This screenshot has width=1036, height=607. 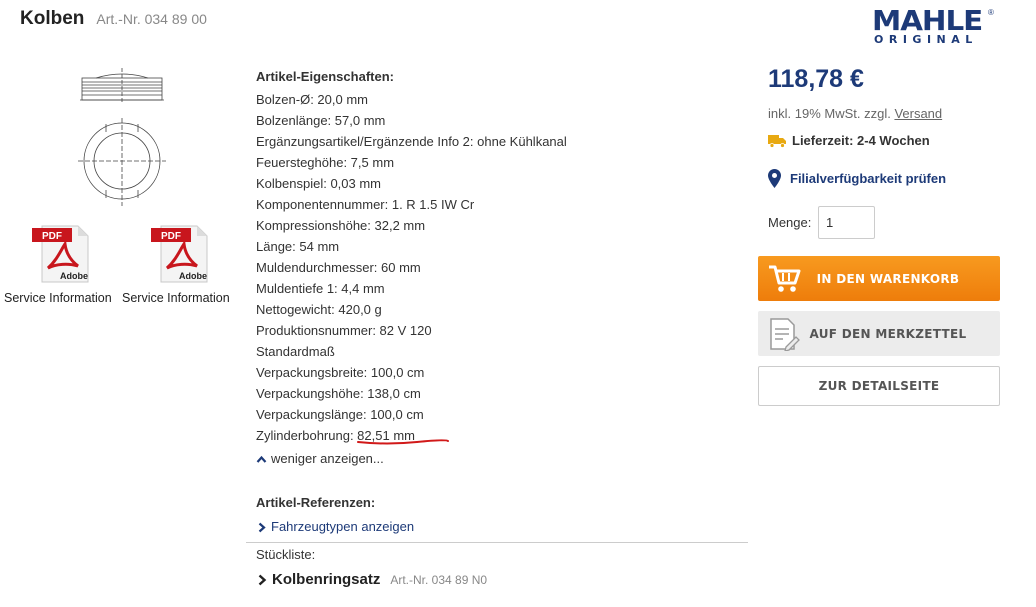 What do you see at coordinates (816, 79) in the screenshot?
I see `price: 118,78 €` at bounding box center [816, 79].